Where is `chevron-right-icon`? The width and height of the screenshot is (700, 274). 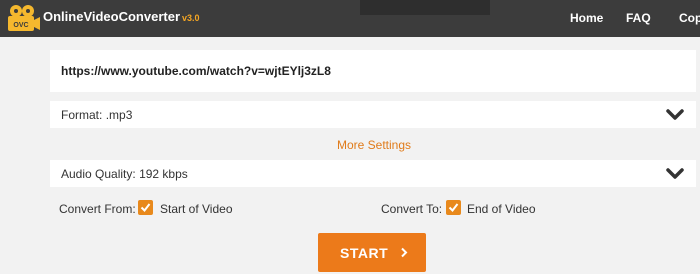 chevron-right-icon is located at coordinates (404, 252).